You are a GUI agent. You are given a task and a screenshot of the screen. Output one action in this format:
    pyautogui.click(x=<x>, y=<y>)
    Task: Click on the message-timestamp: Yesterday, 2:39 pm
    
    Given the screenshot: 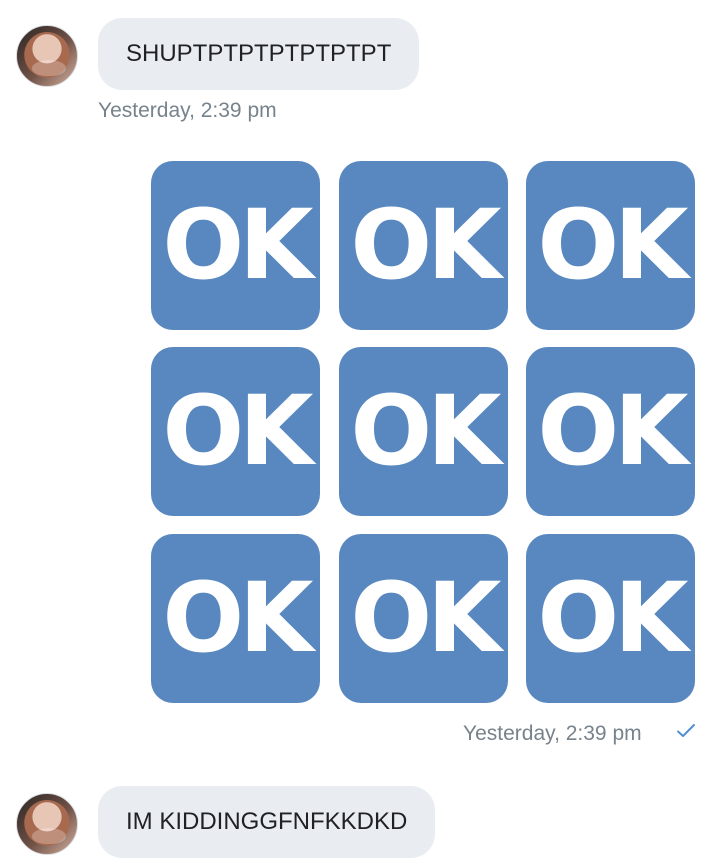 What is the action you would take?
    pyautogui.click(x=187, y=110)
    